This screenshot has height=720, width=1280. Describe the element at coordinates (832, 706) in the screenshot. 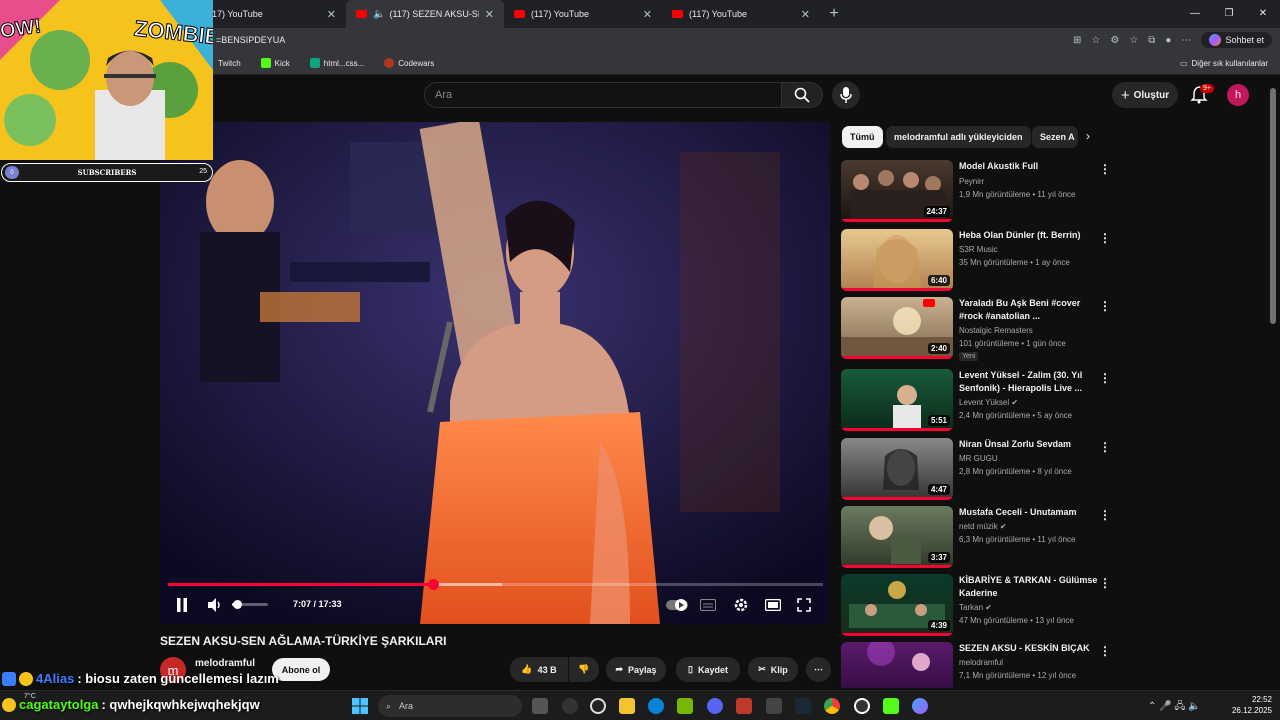

I see `chrome-icon` at that location.